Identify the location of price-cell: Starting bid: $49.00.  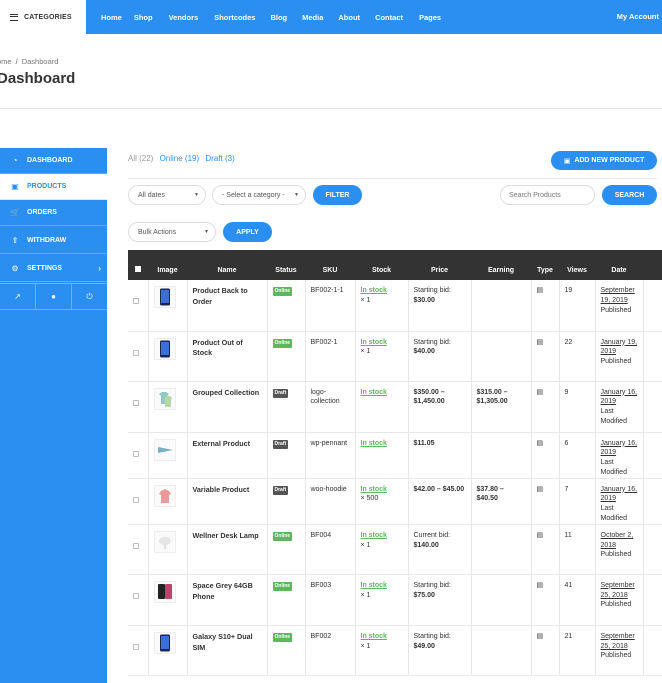
(440, 650).